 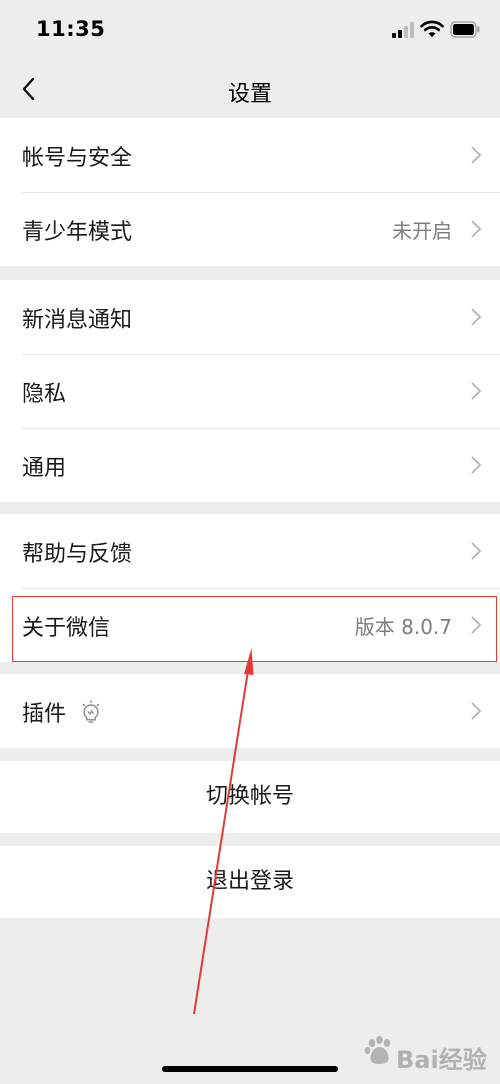 I want to click on navigation-bar: 设置, so click(x=250, y=89).